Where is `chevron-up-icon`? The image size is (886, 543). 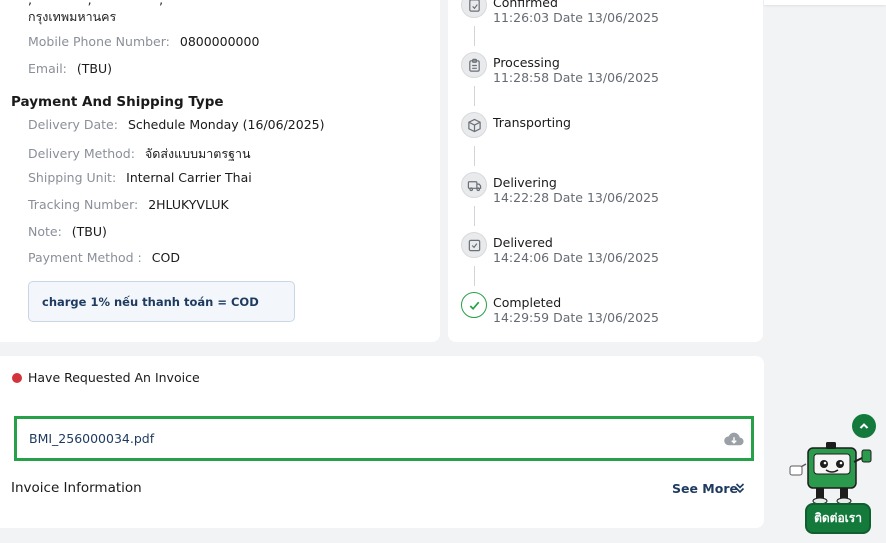
chevron-up-icon is located at coordinates (864, 426).